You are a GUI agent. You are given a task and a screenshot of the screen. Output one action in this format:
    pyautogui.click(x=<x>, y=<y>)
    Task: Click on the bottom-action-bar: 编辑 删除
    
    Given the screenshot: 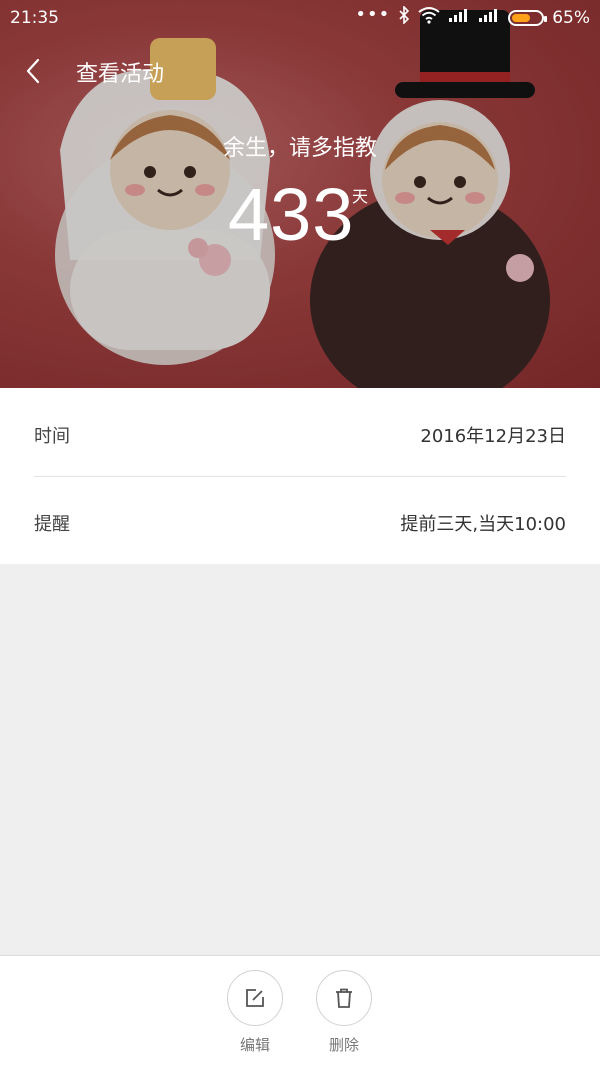 What is the action you would take?
    pyautogui.click(x=300, y=1011)
    